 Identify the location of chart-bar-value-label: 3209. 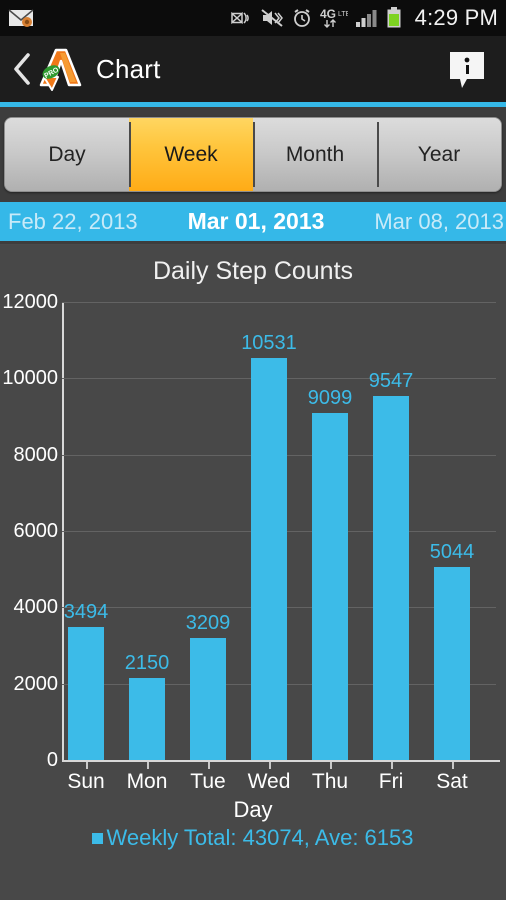
(208, 622).